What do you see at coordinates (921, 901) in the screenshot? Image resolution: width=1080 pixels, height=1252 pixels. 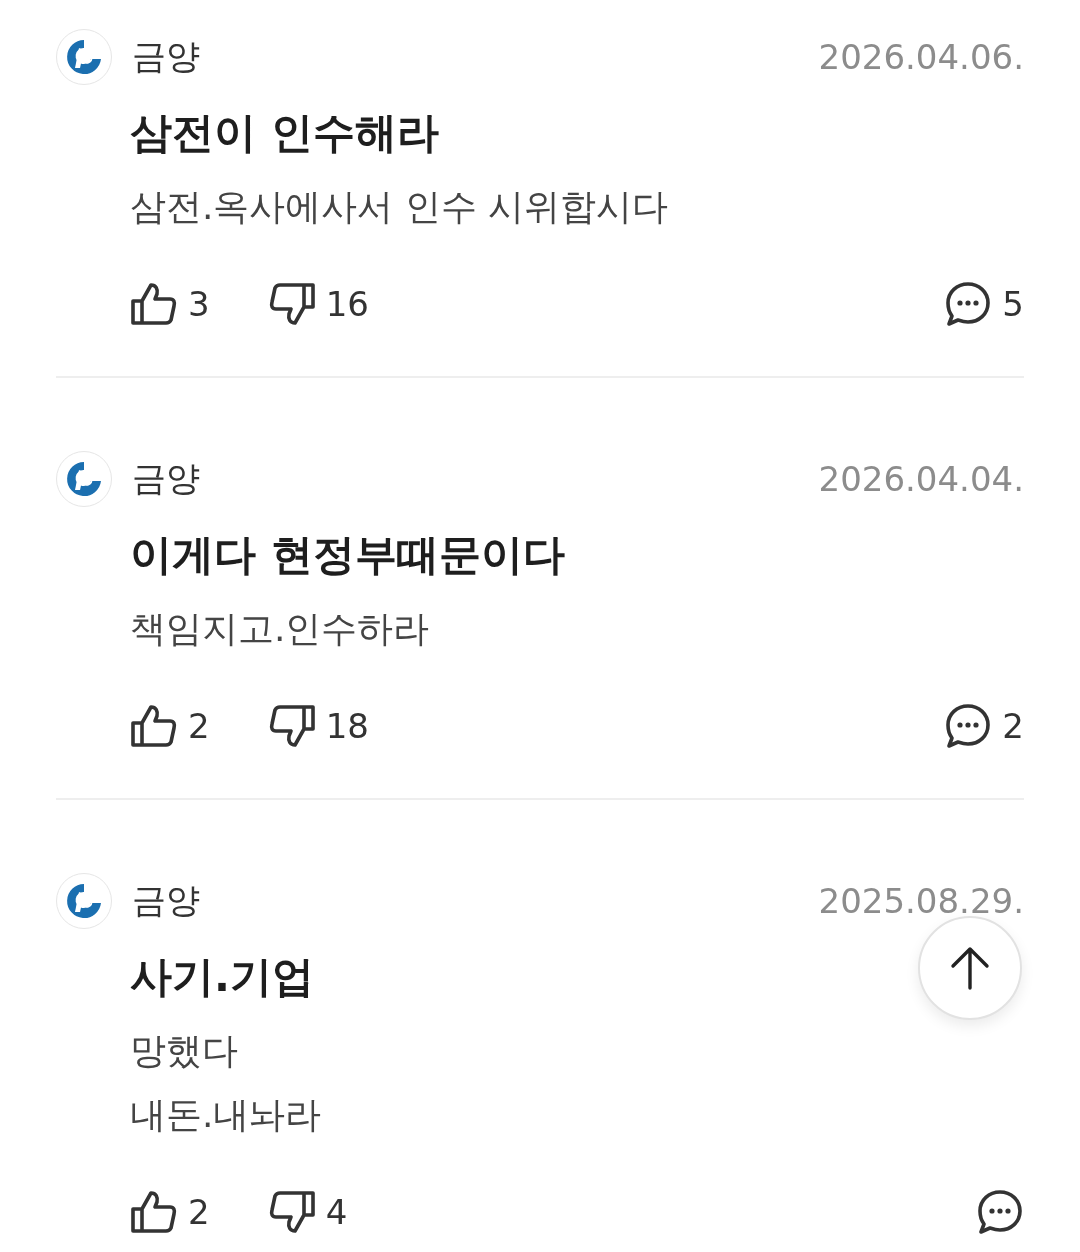 I see `post-date: 2025.08.29.` at bounding box center [921, 901].